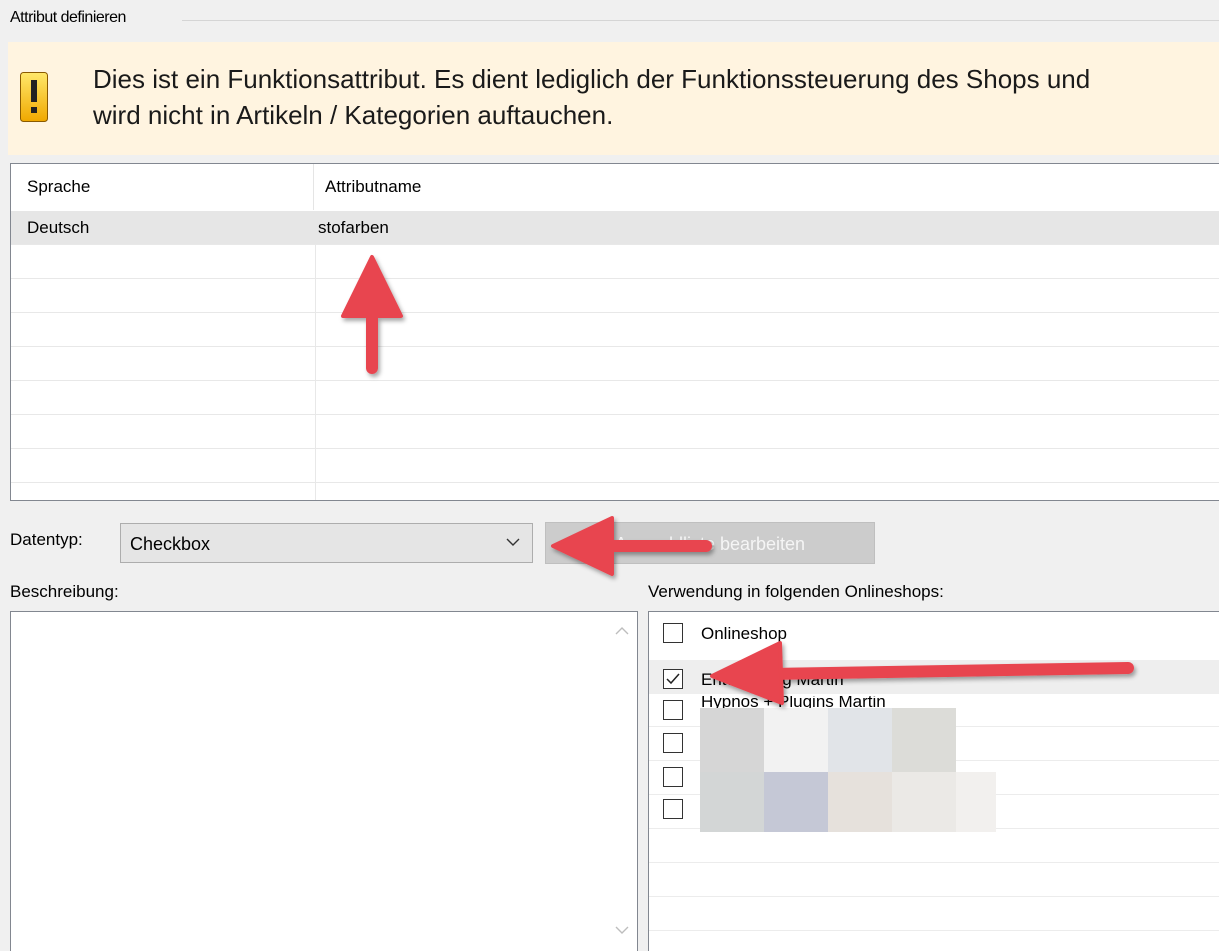  Describe the element at coordinates (46, 539) in the screenshot. I see `datentyp-label: Datentyp:` at that location.